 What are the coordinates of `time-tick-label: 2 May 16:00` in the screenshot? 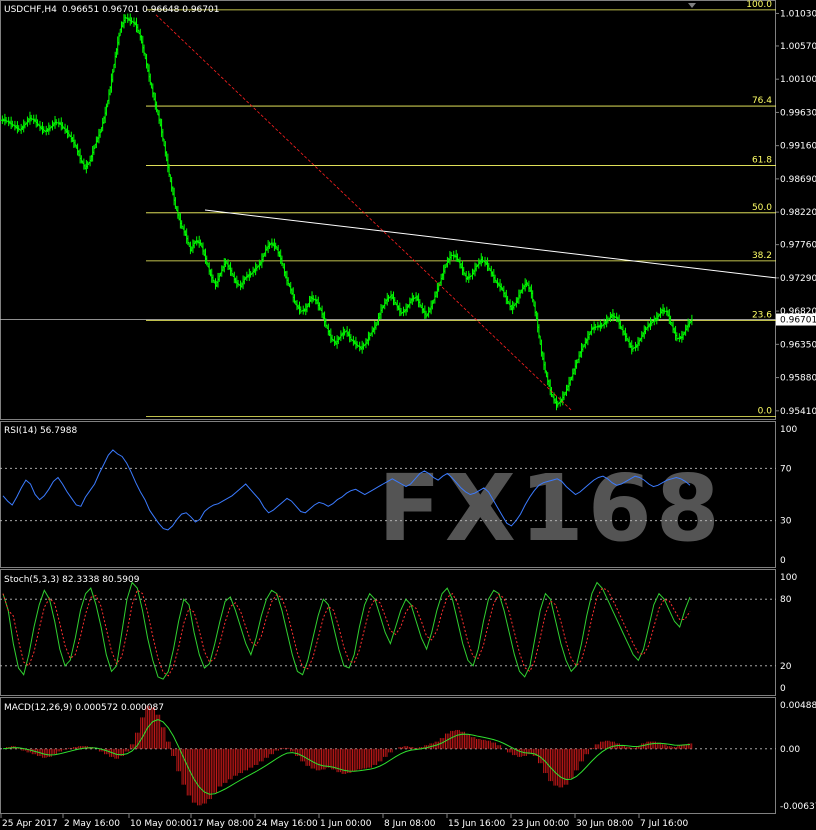 It's located at (92, 824).